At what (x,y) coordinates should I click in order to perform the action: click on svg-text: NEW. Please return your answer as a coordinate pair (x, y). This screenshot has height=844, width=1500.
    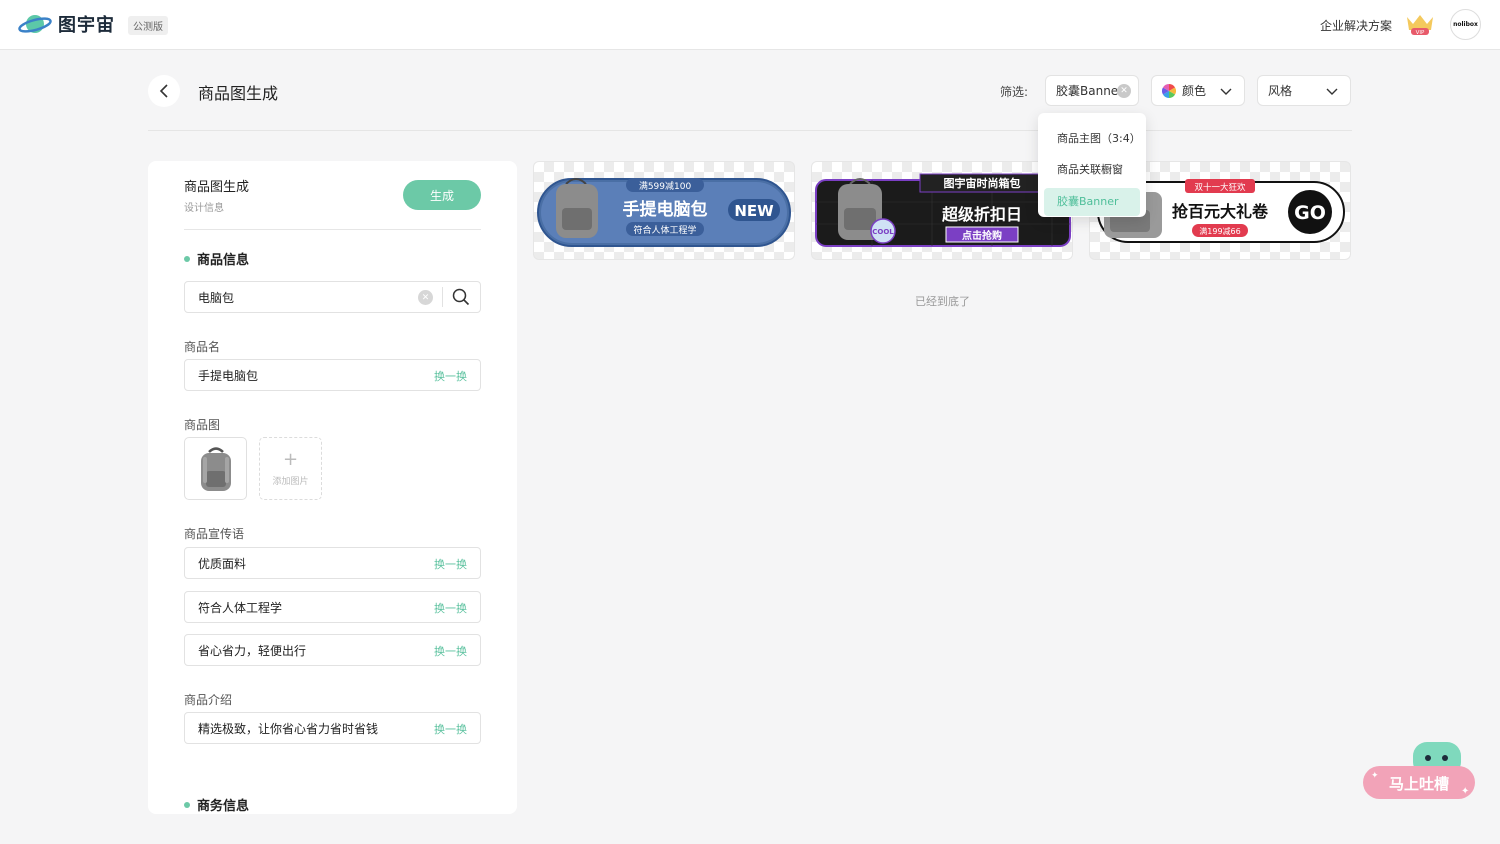
    Looking at the image, I should click on (754, 211).